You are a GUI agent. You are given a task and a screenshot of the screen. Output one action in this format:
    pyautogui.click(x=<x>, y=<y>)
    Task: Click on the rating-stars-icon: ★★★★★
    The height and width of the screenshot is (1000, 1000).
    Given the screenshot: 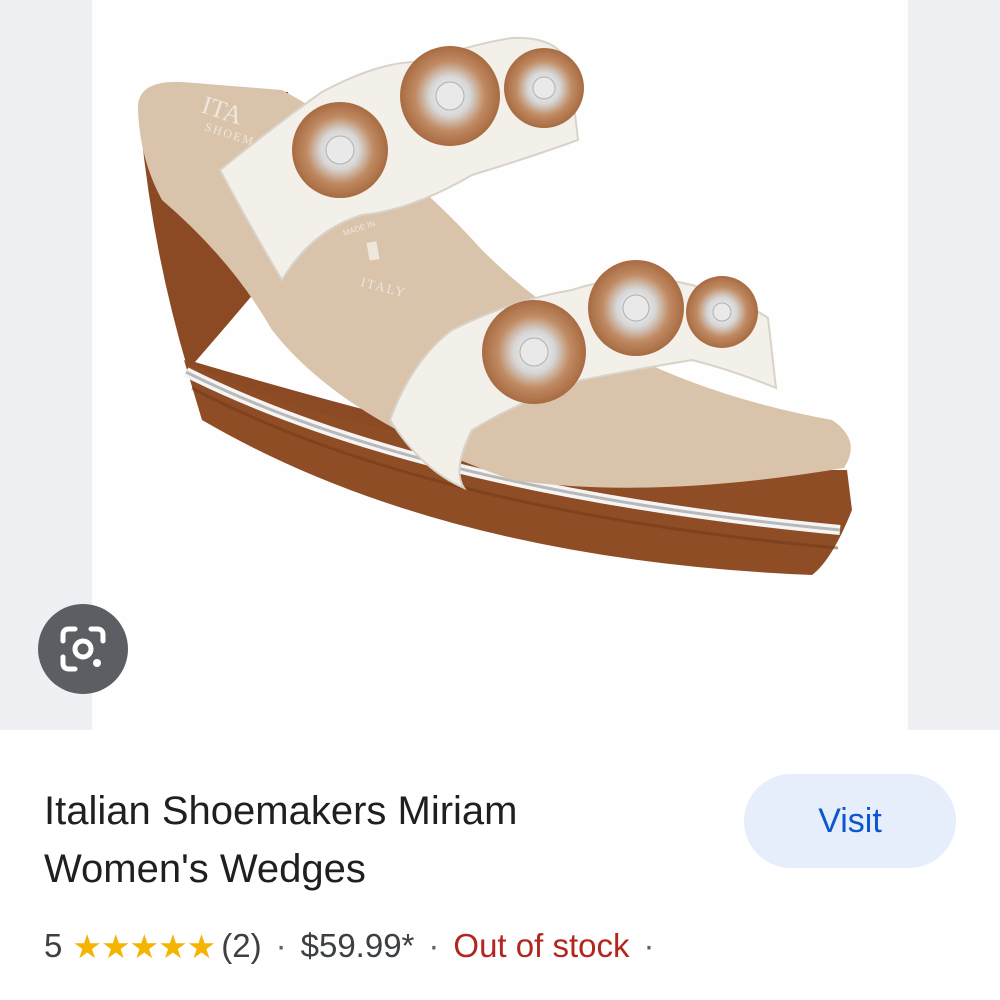 What is the action you would take?
    pyautogui.click(x=144, y=946)
    